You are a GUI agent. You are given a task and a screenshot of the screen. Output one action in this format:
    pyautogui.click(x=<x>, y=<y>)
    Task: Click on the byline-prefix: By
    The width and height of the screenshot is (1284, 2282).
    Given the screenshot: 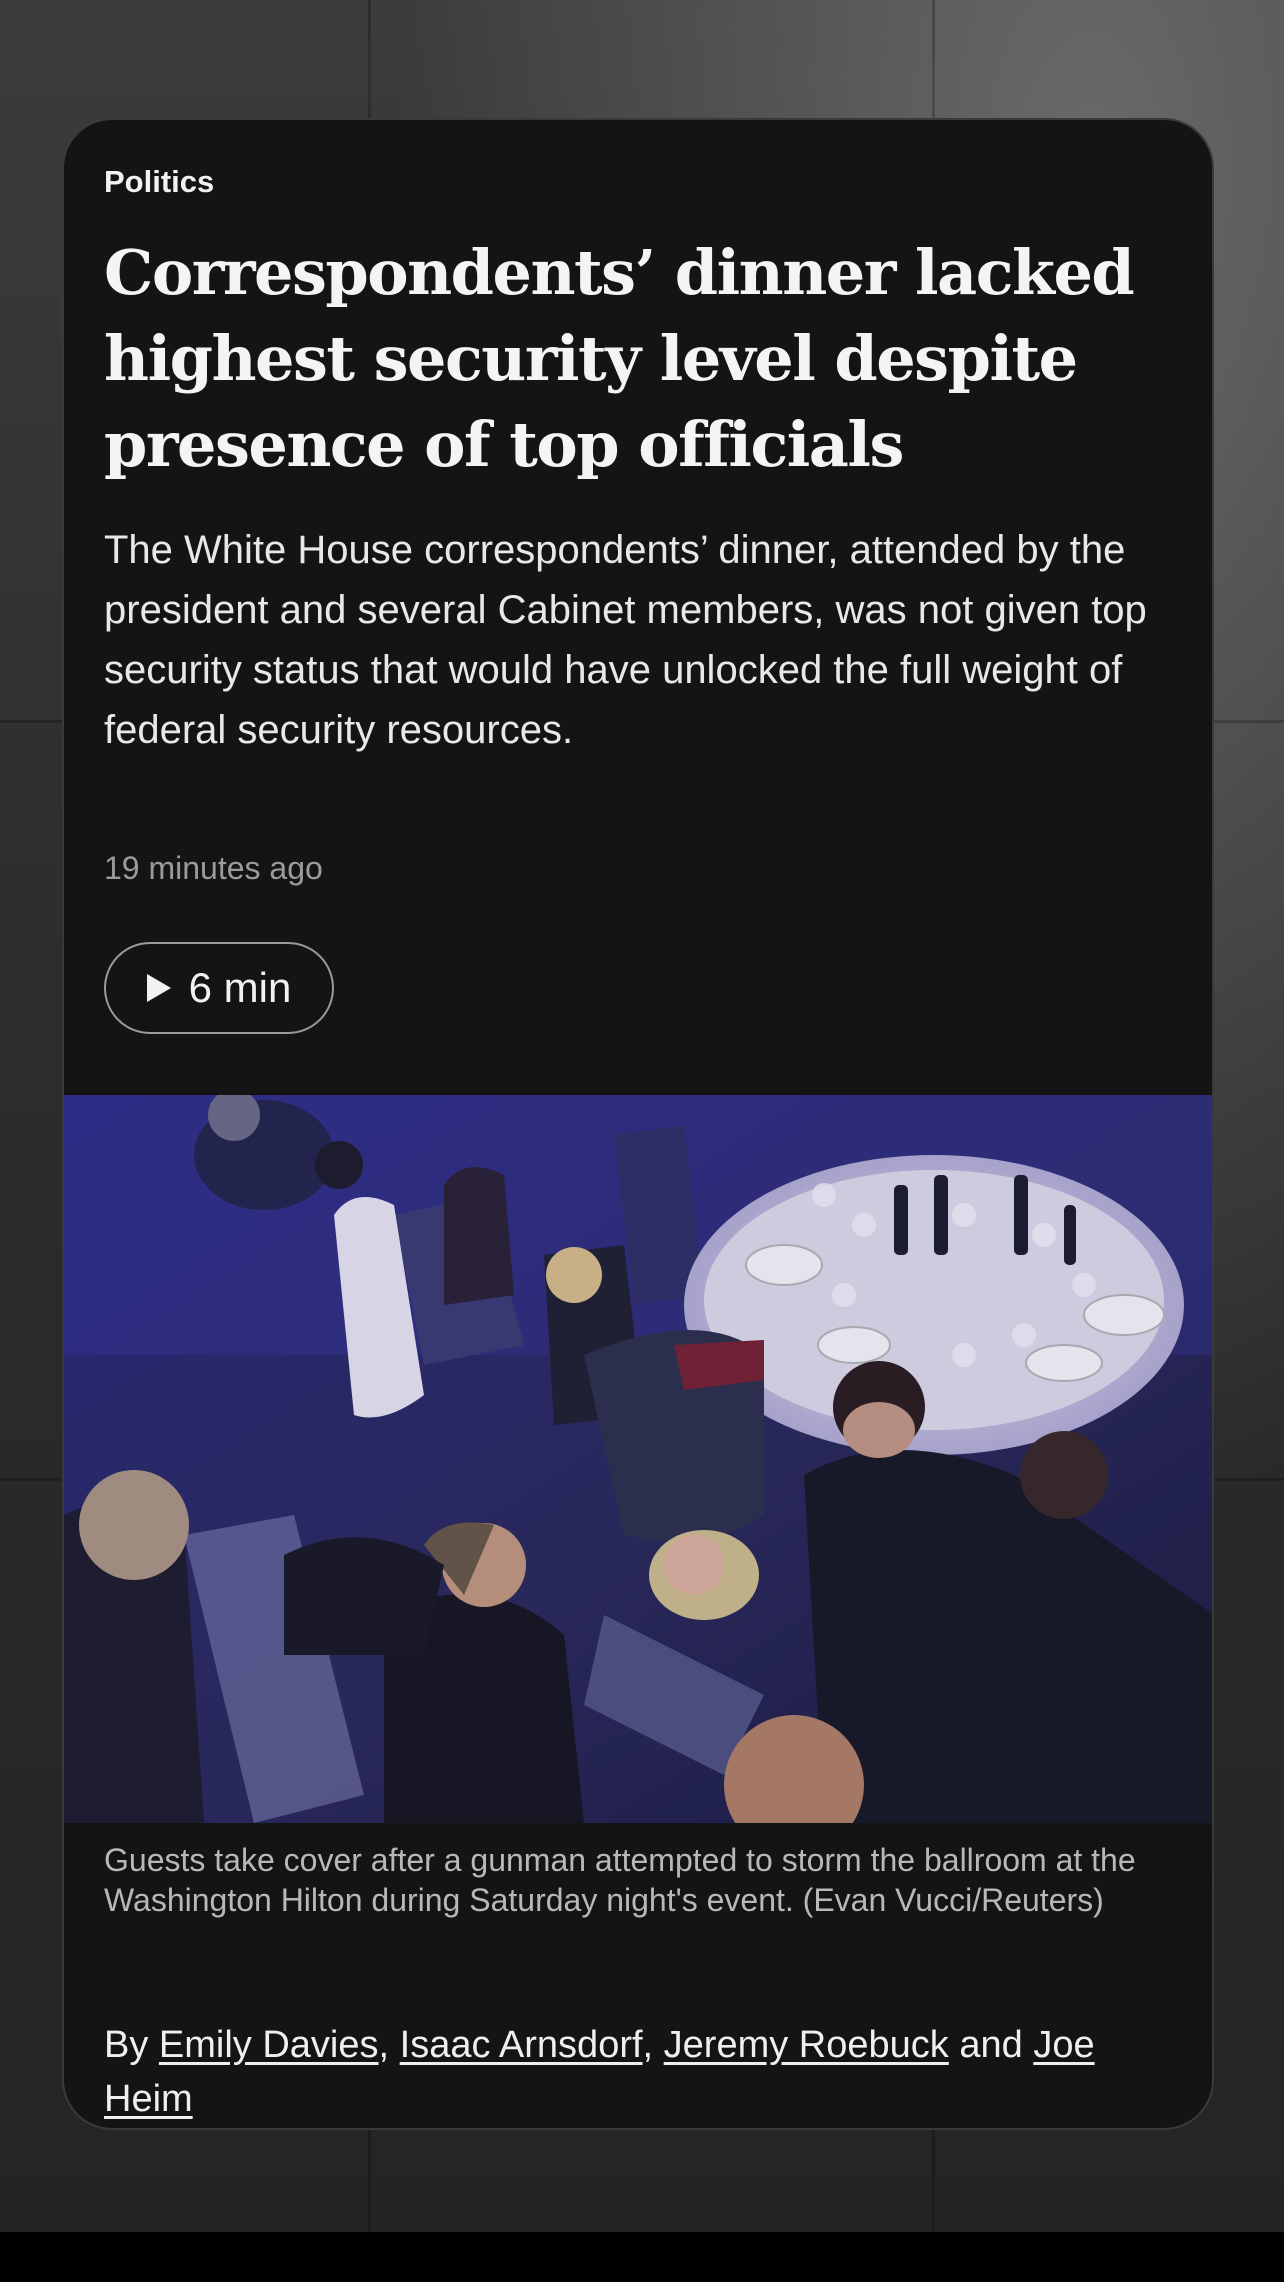 What is the action you would take?
    pyautogui.click(x=131, y=2045)
    